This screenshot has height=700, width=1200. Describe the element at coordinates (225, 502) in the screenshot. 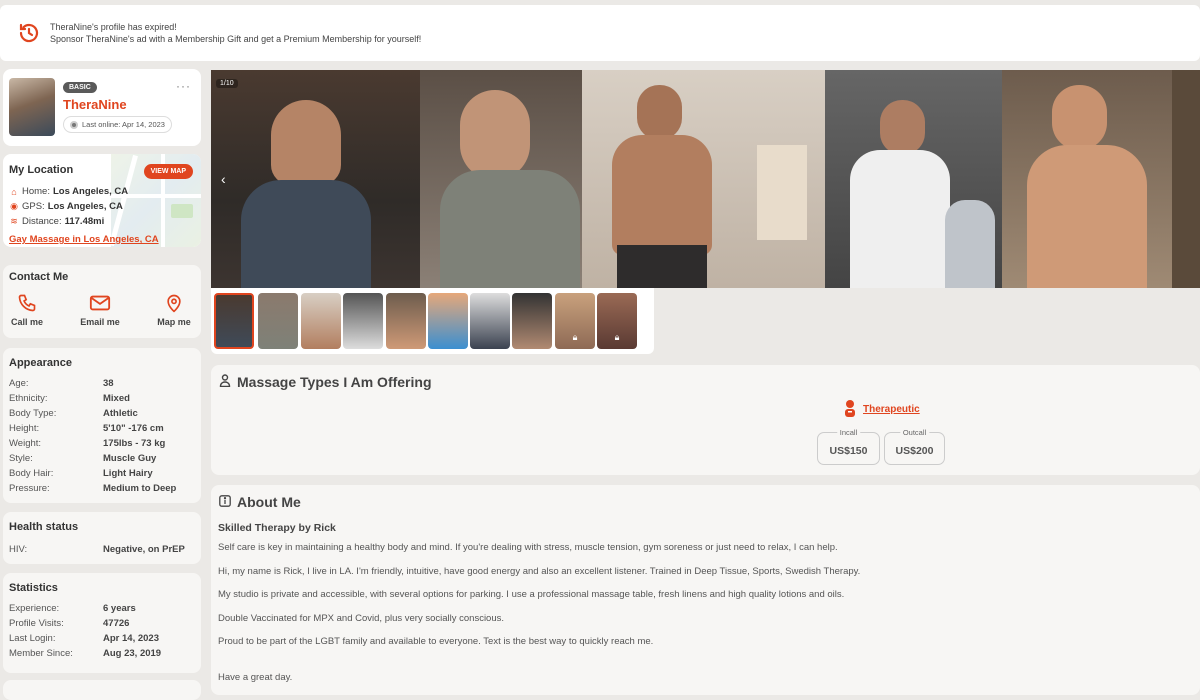

I see `info-icon` at that location.